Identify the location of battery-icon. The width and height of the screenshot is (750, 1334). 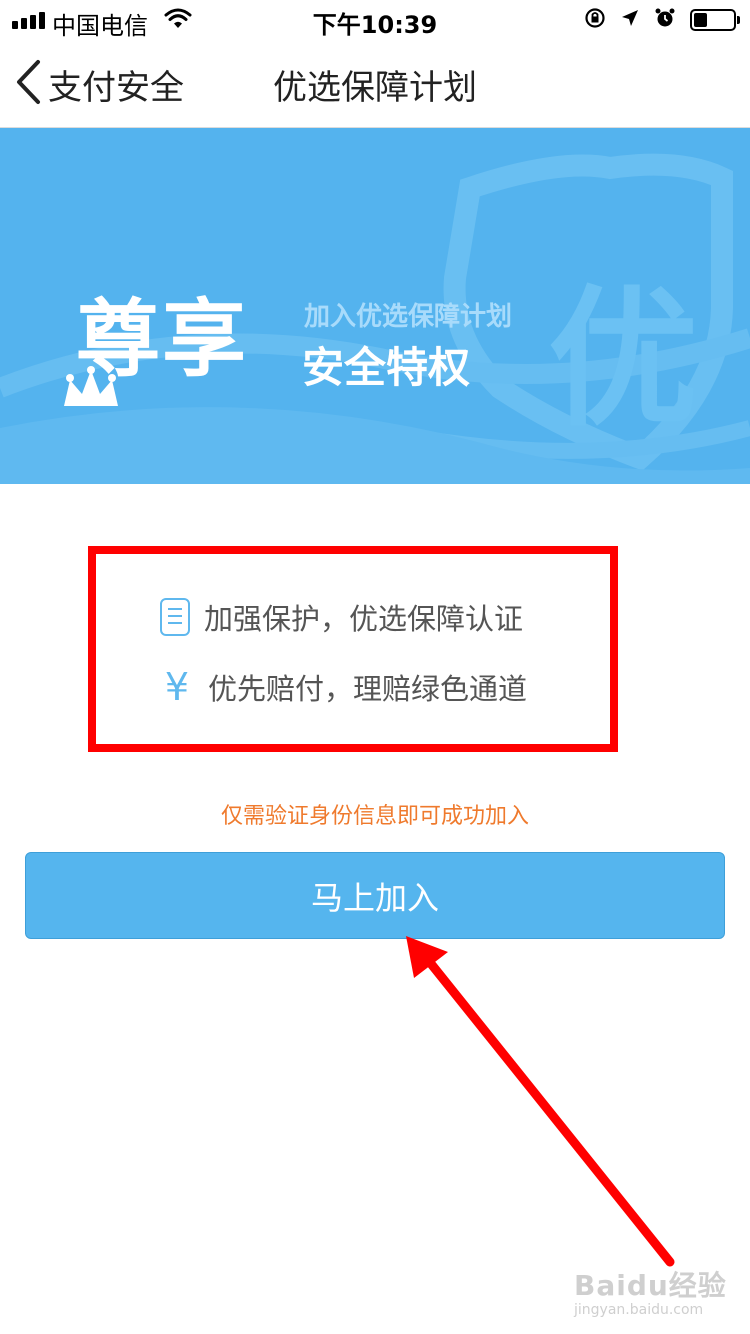
(715, 20).